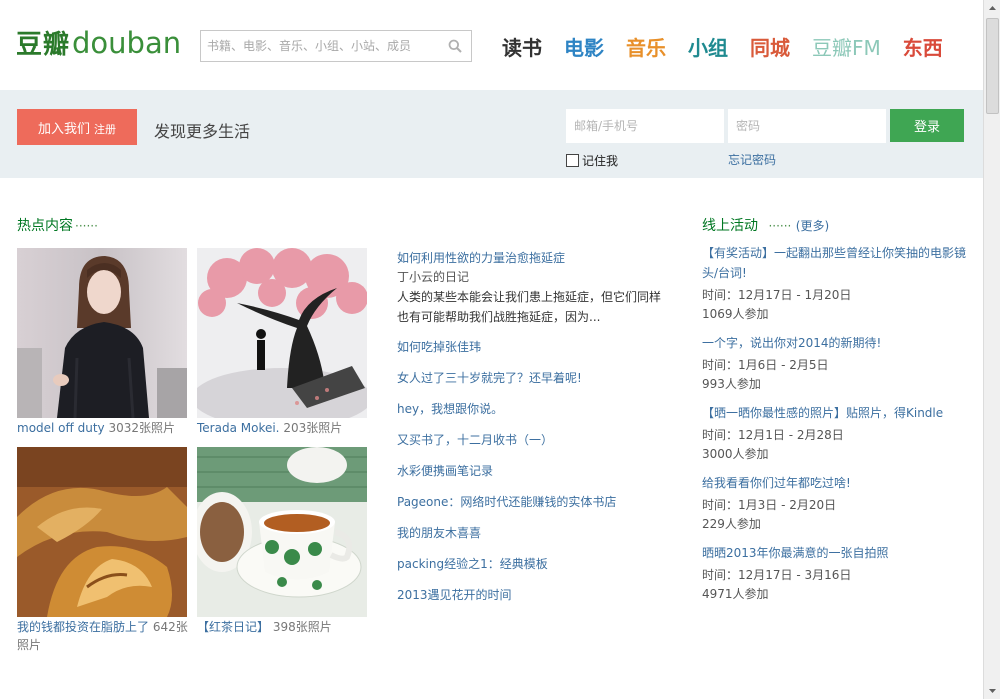  What do you see at coordinates (491, 134) in the screenshot?
I see `login-band: 加入我们注册 发现更多生活 登录 记住我 忘记密码` at bounding box center [491, 134].